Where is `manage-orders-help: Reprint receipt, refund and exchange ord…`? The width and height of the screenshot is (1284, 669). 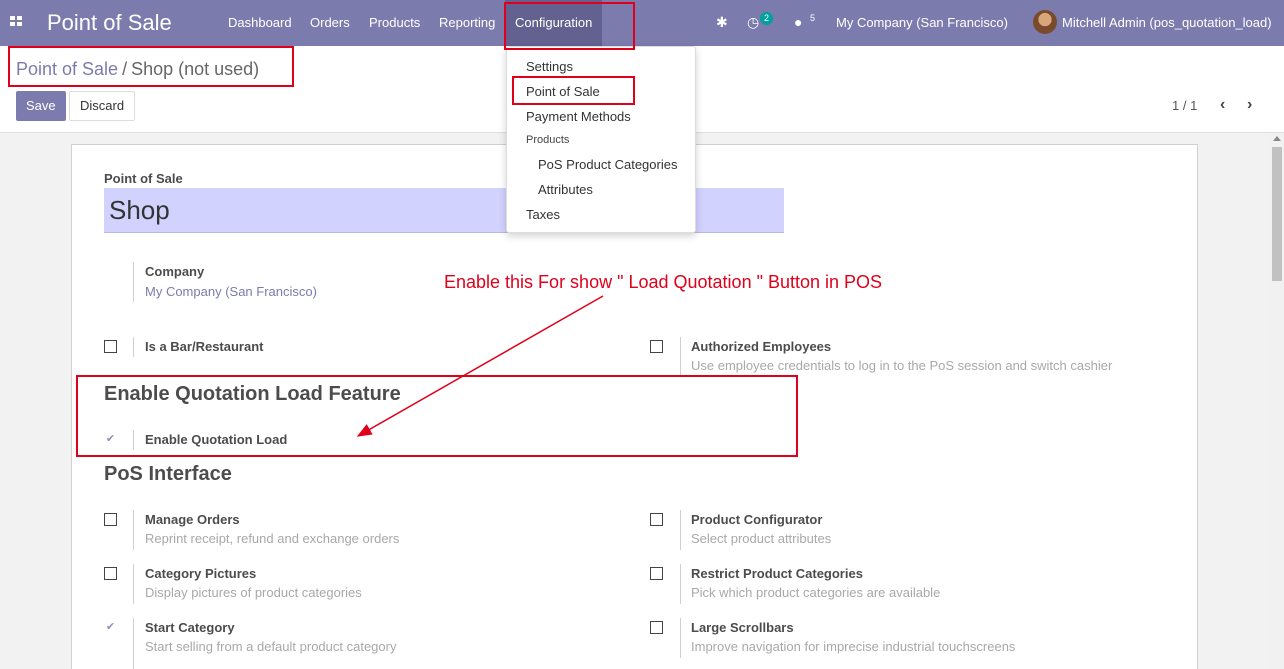 manage-orders-help: Reprint receipt, refund and exchange ord… is located at coordinates (272, 538).